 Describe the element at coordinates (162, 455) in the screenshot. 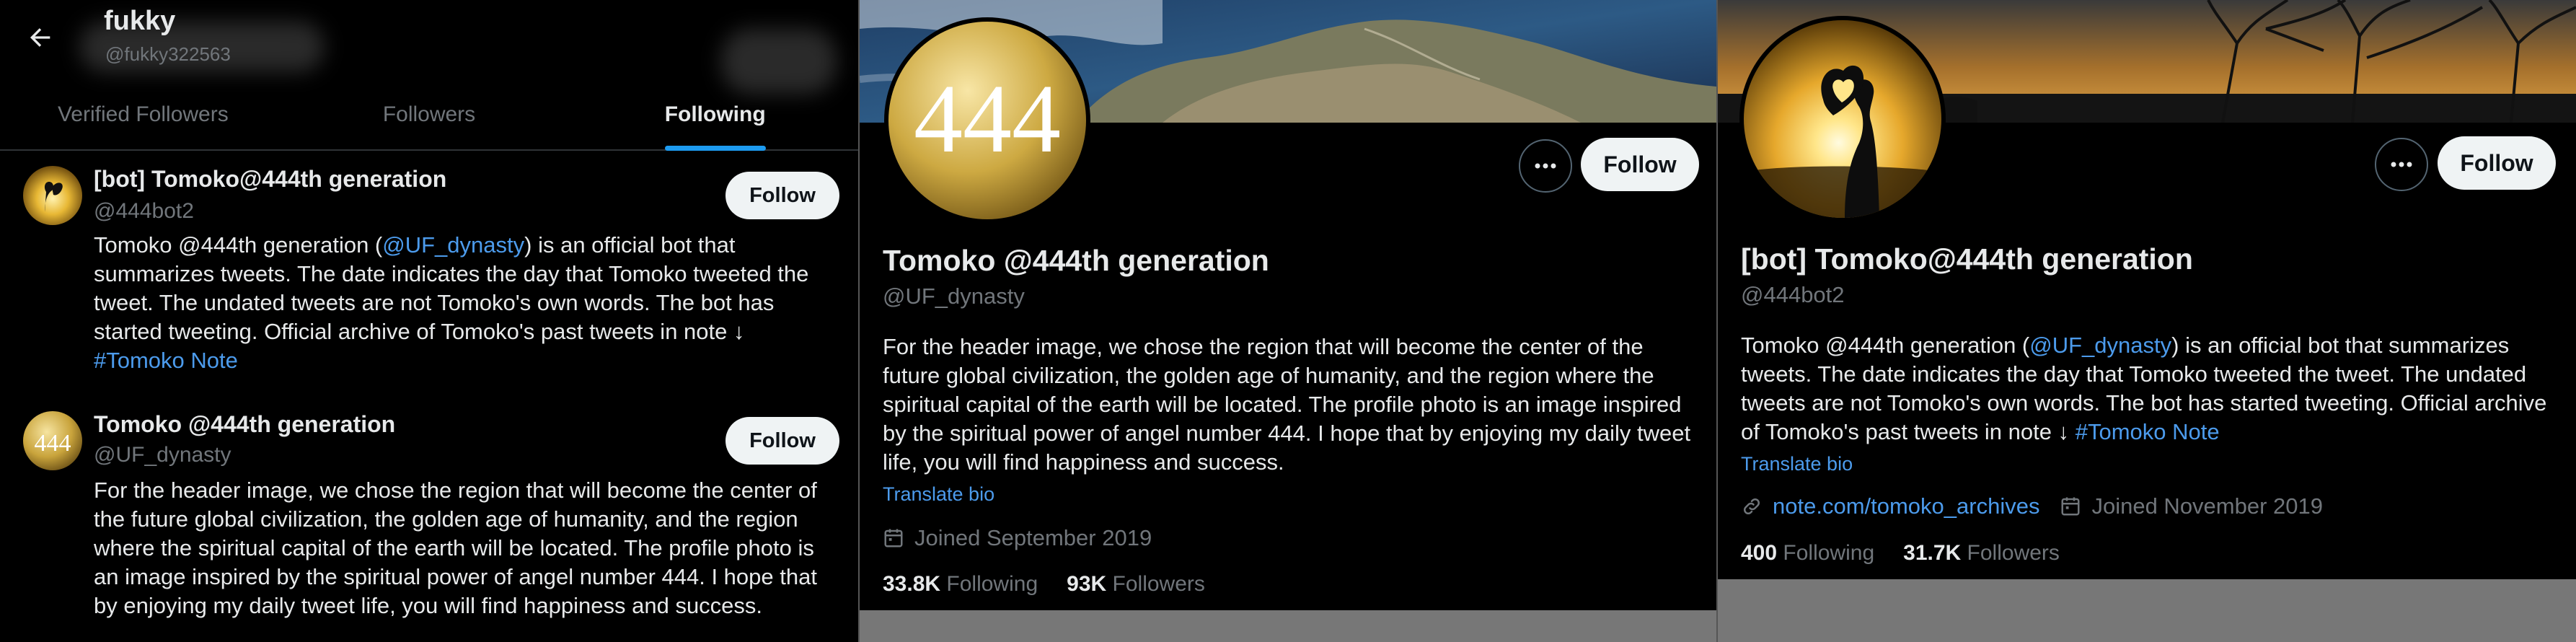

I see `user-handle: @UF_dynasty` at that location.